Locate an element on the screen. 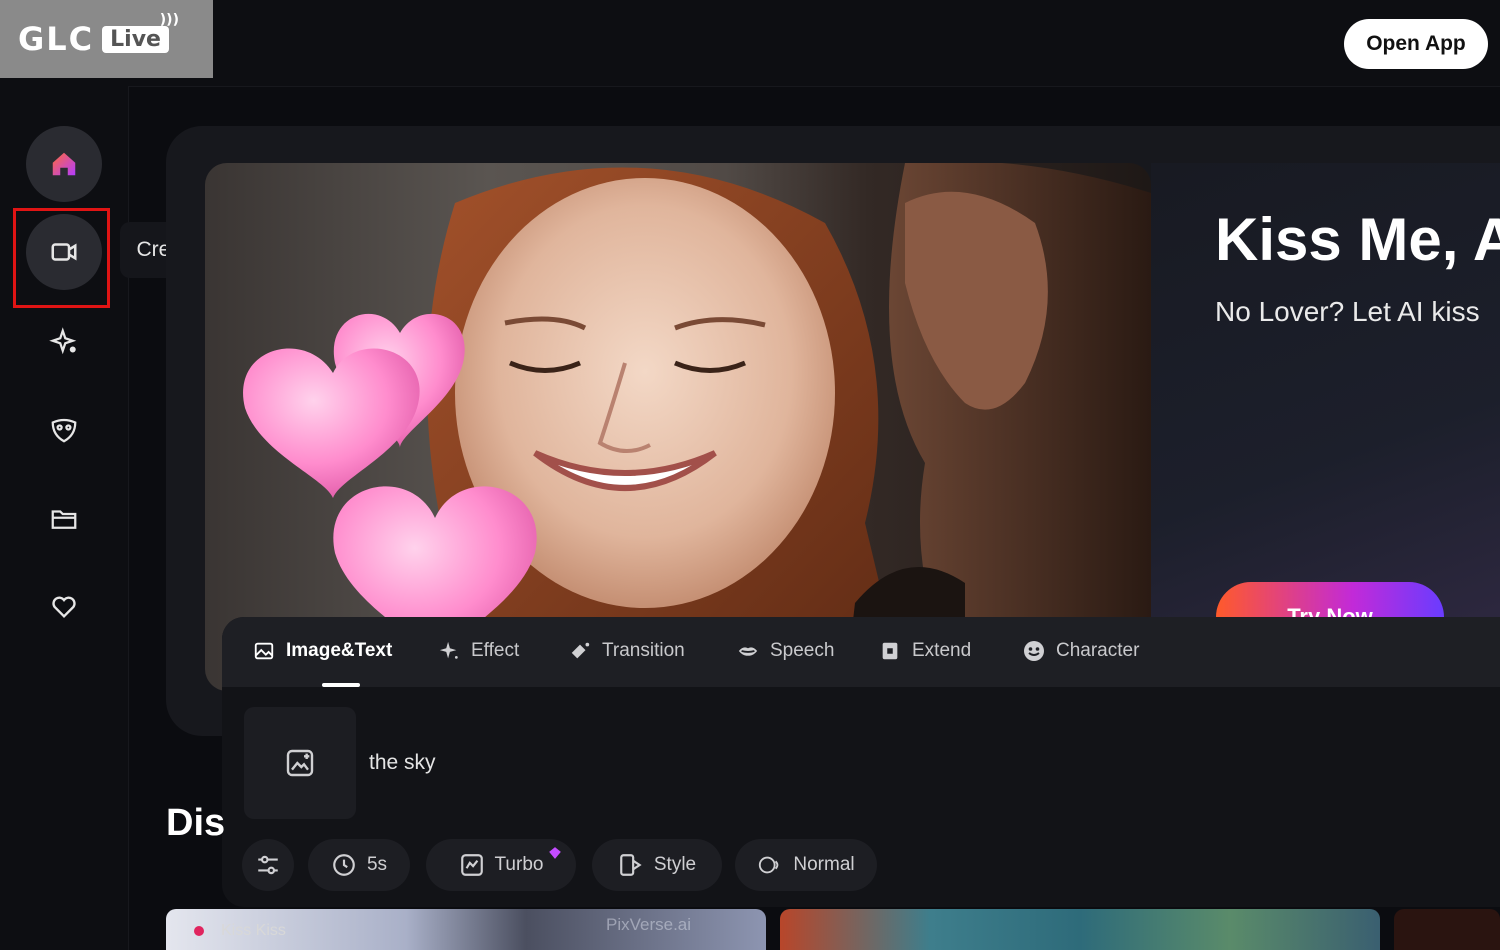 This screenshot has width=1500, height=950. tab-effect: Effect is located at coordinates (478, 651).